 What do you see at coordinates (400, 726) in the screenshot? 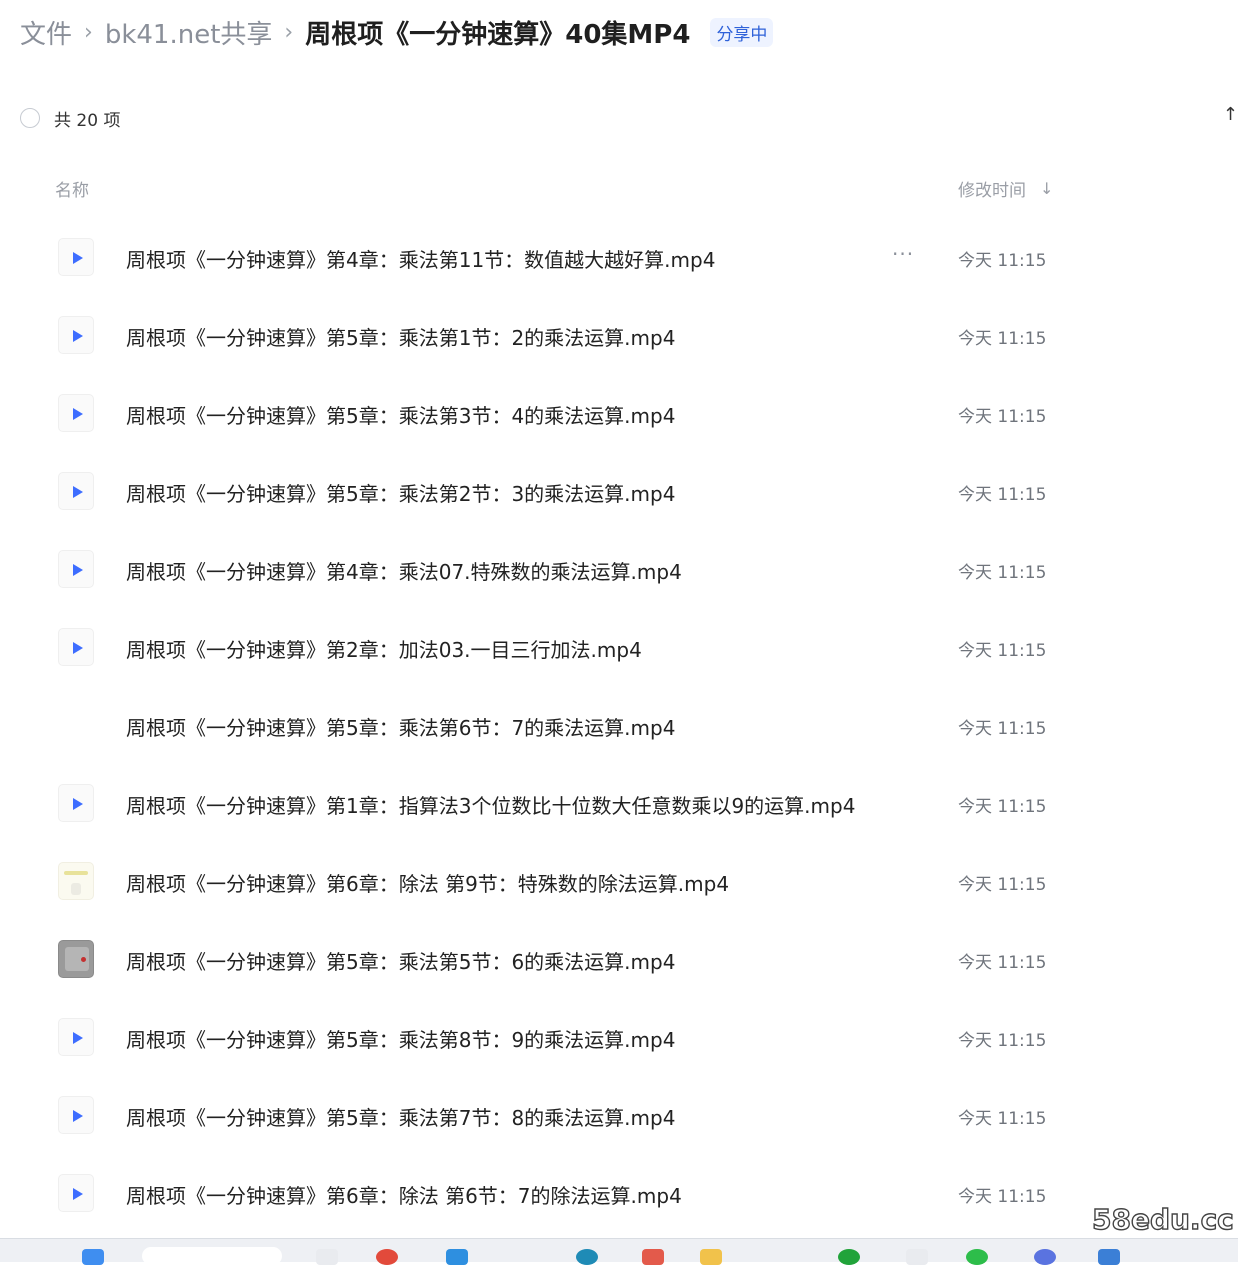
I see `file-name: 周根项《一分钟速算》第5章：乘法第6节：7的乘法运算.mp4` at bounding box center [400, 726].